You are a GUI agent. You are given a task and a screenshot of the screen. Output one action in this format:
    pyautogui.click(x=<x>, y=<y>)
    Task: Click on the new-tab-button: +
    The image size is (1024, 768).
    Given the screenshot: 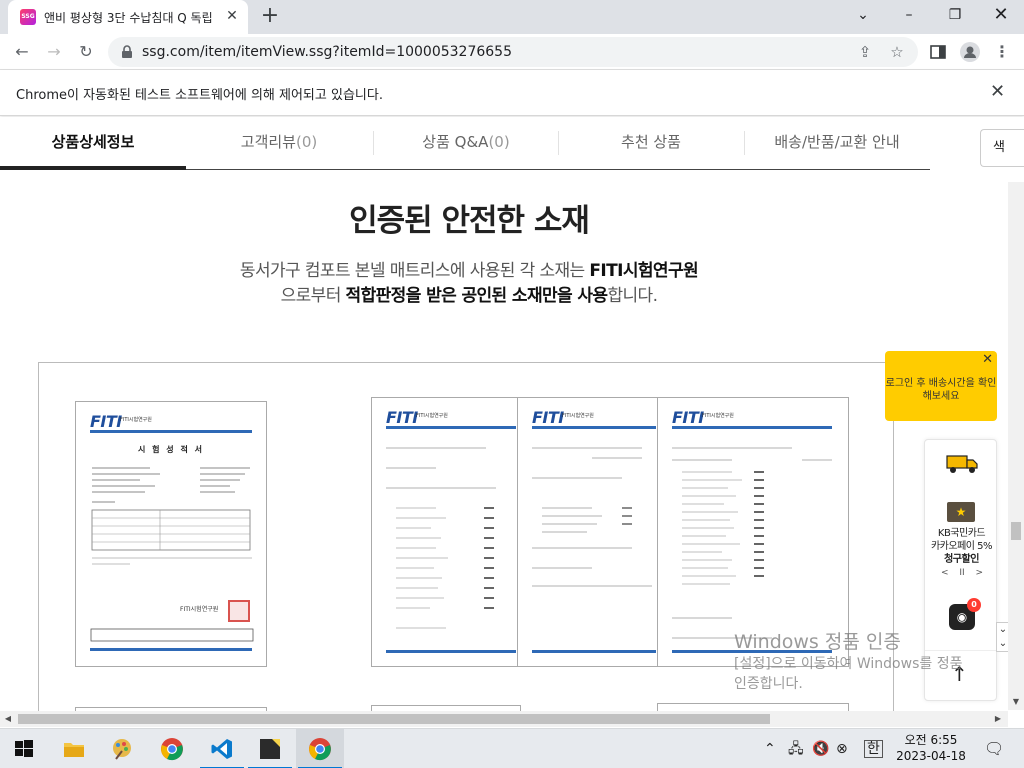 What is the action you would take?
    pyautogui.click(x=270, y=17)
    